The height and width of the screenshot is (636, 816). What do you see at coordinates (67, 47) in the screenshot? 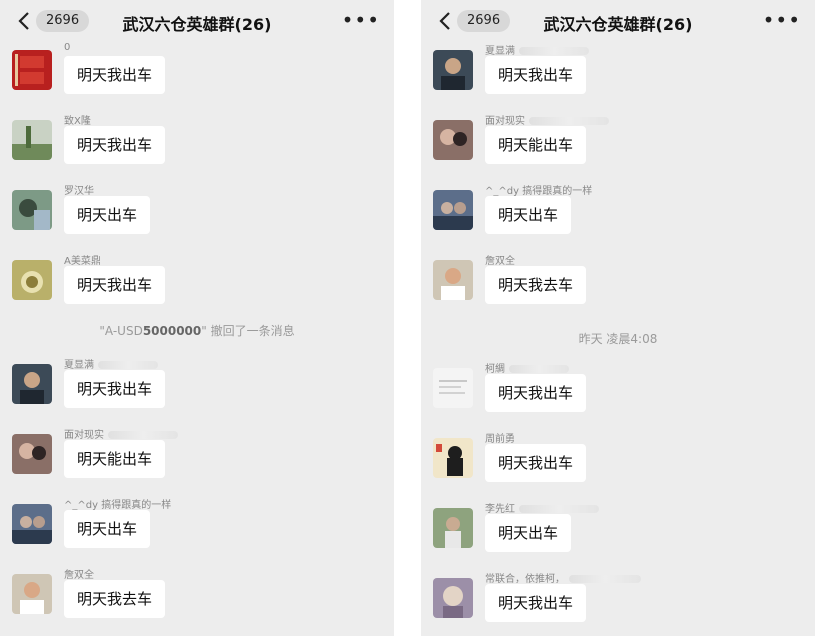
I see `sender-name: 0` at bounding box center [67, 47].